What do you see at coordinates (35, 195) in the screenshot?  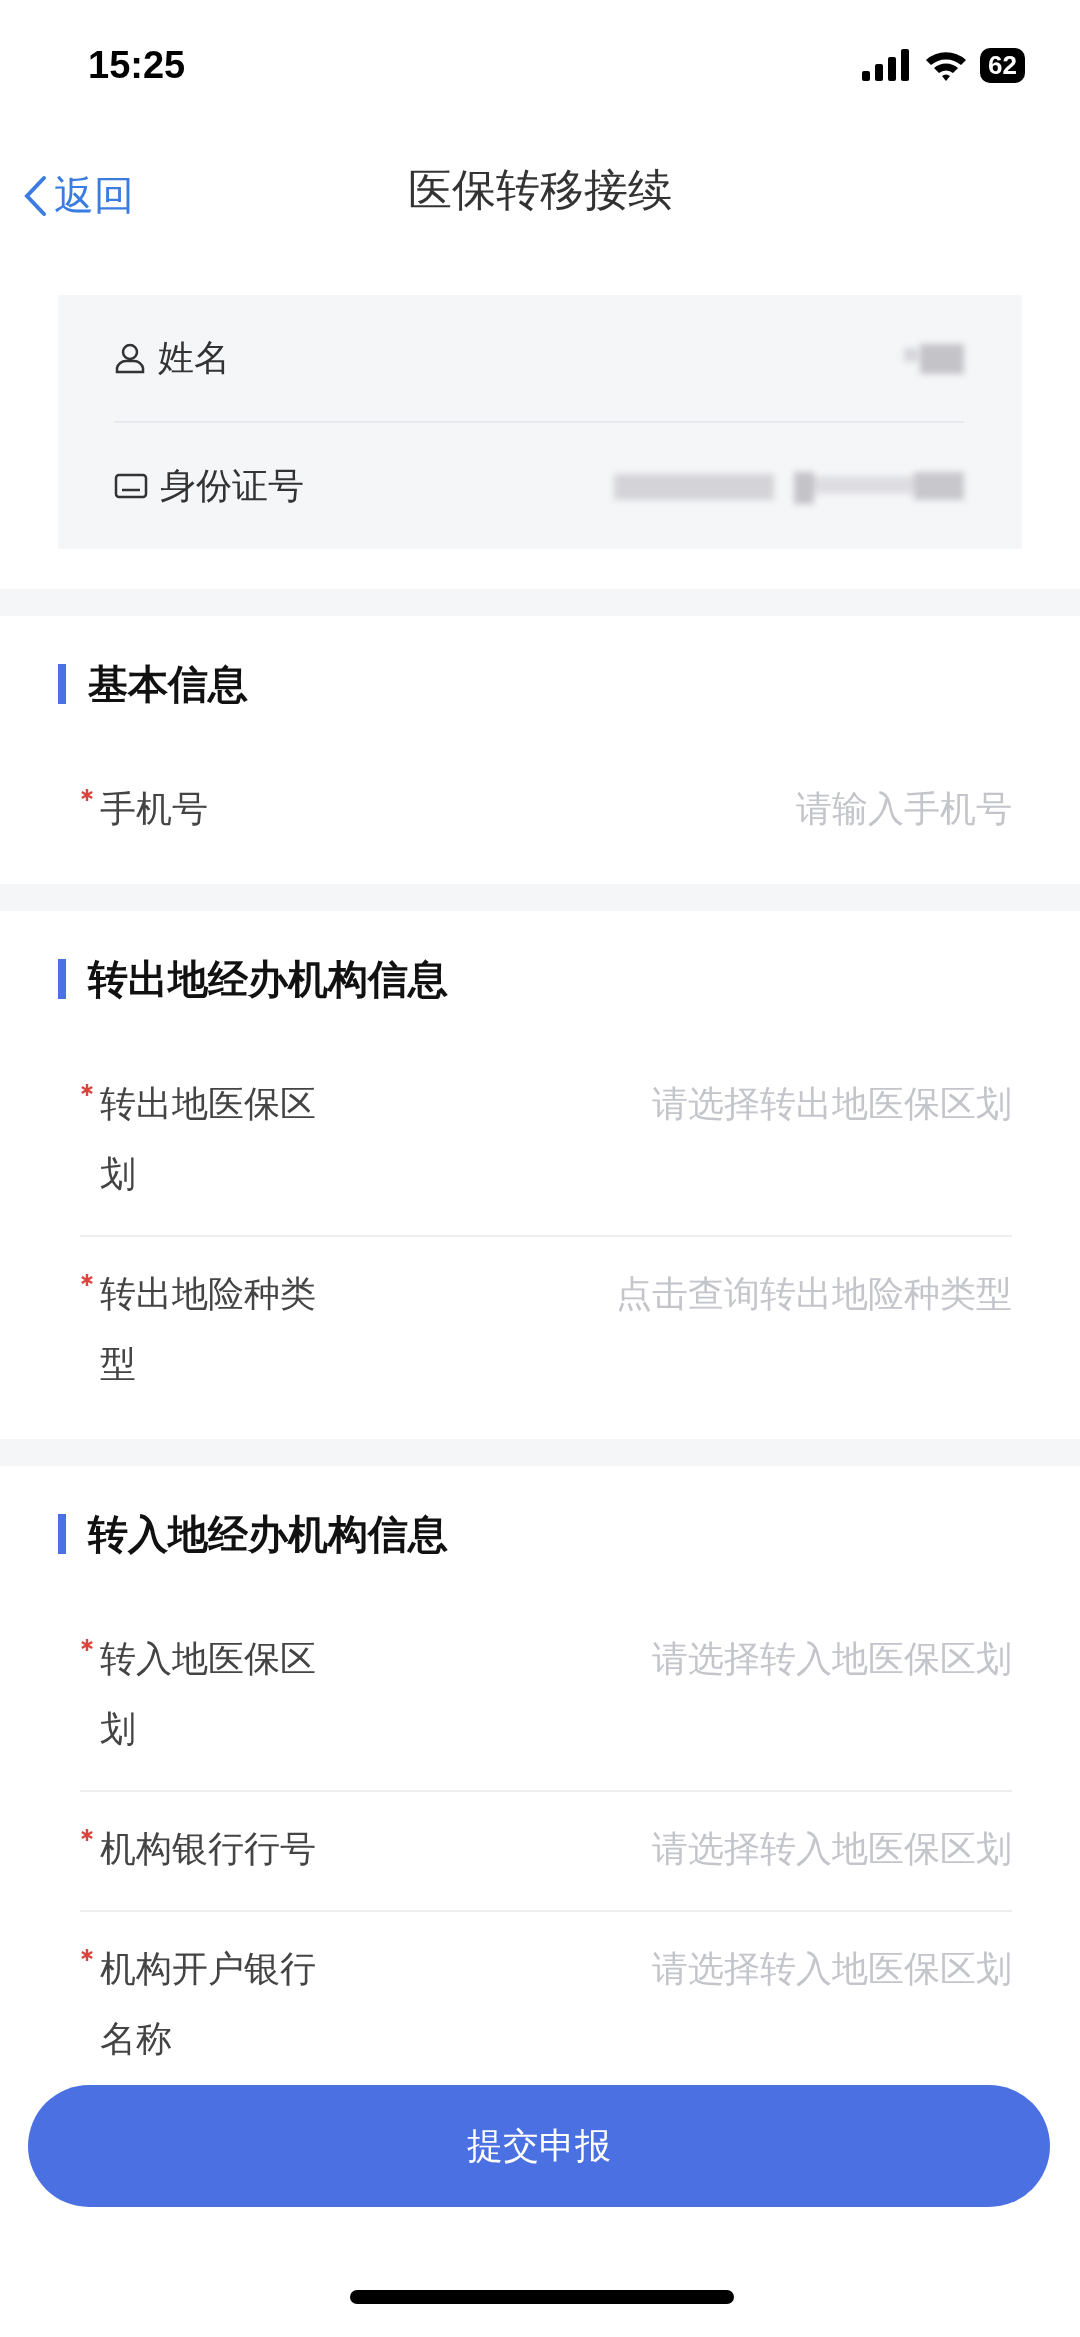 I see `chevron-left-icon` at bounding box center [35, 195].